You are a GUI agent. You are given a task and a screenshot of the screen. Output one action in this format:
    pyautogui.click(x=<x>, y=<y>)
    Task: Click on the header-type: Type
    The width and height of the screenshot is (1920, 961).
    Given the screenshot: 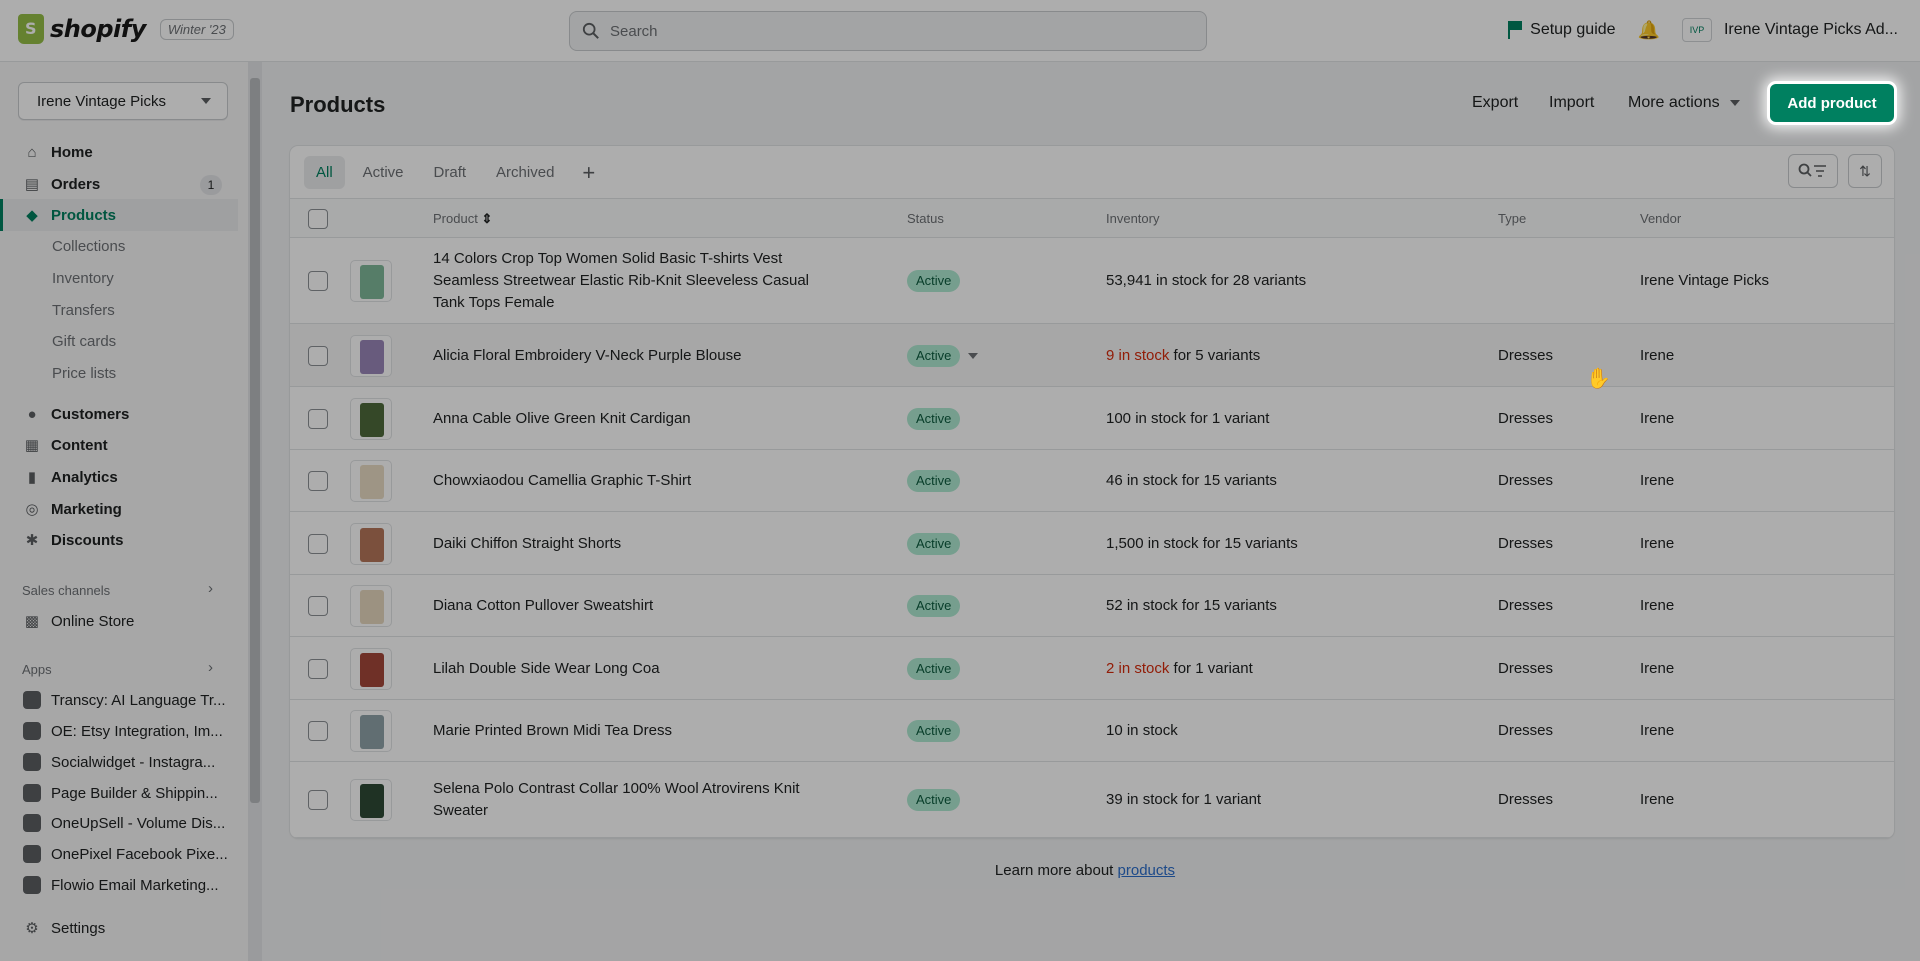 What is the action you would take?
    pyautogui.click(x=1512, y=218)
    